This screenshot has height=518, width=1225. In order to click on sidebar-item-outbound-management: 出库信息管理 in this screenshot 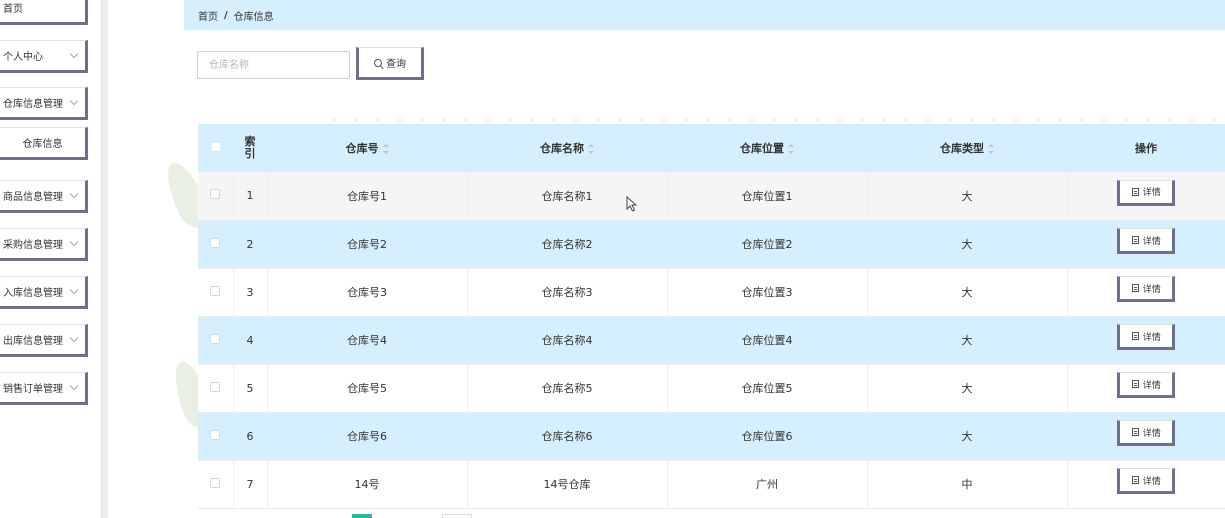, I will do `click(44, 340)`.